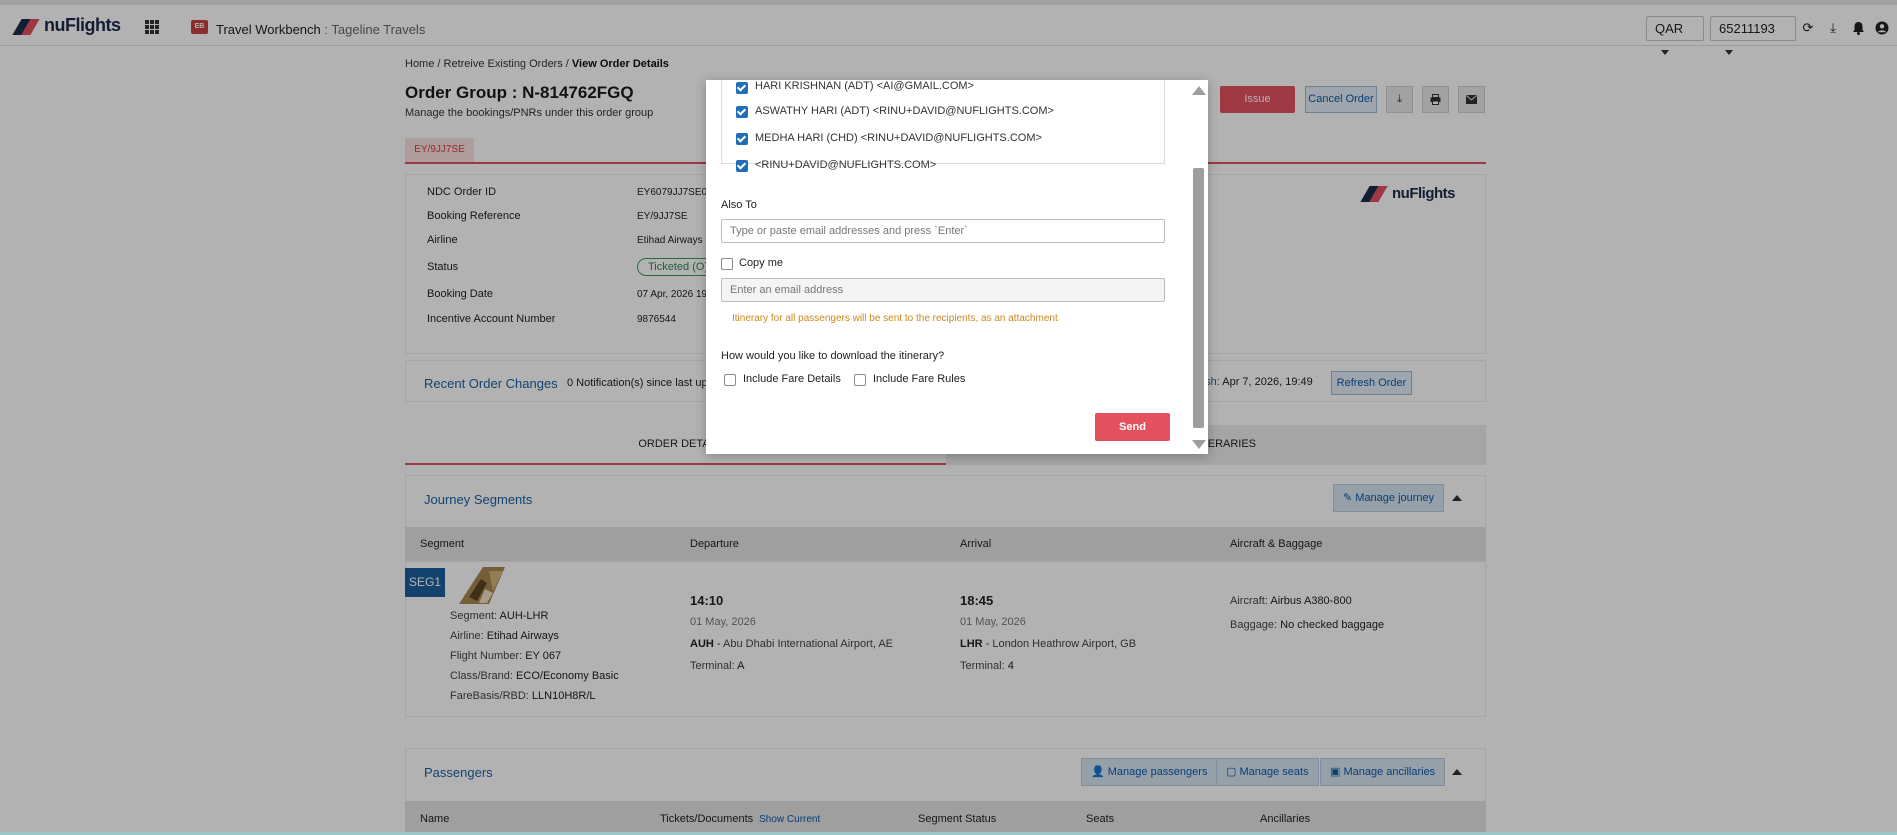 The height and width of the screenshot is (835, 1897). Describe the element at coordinates (1132, 427) in the screenshot. I see `send-button: Send` at that location.